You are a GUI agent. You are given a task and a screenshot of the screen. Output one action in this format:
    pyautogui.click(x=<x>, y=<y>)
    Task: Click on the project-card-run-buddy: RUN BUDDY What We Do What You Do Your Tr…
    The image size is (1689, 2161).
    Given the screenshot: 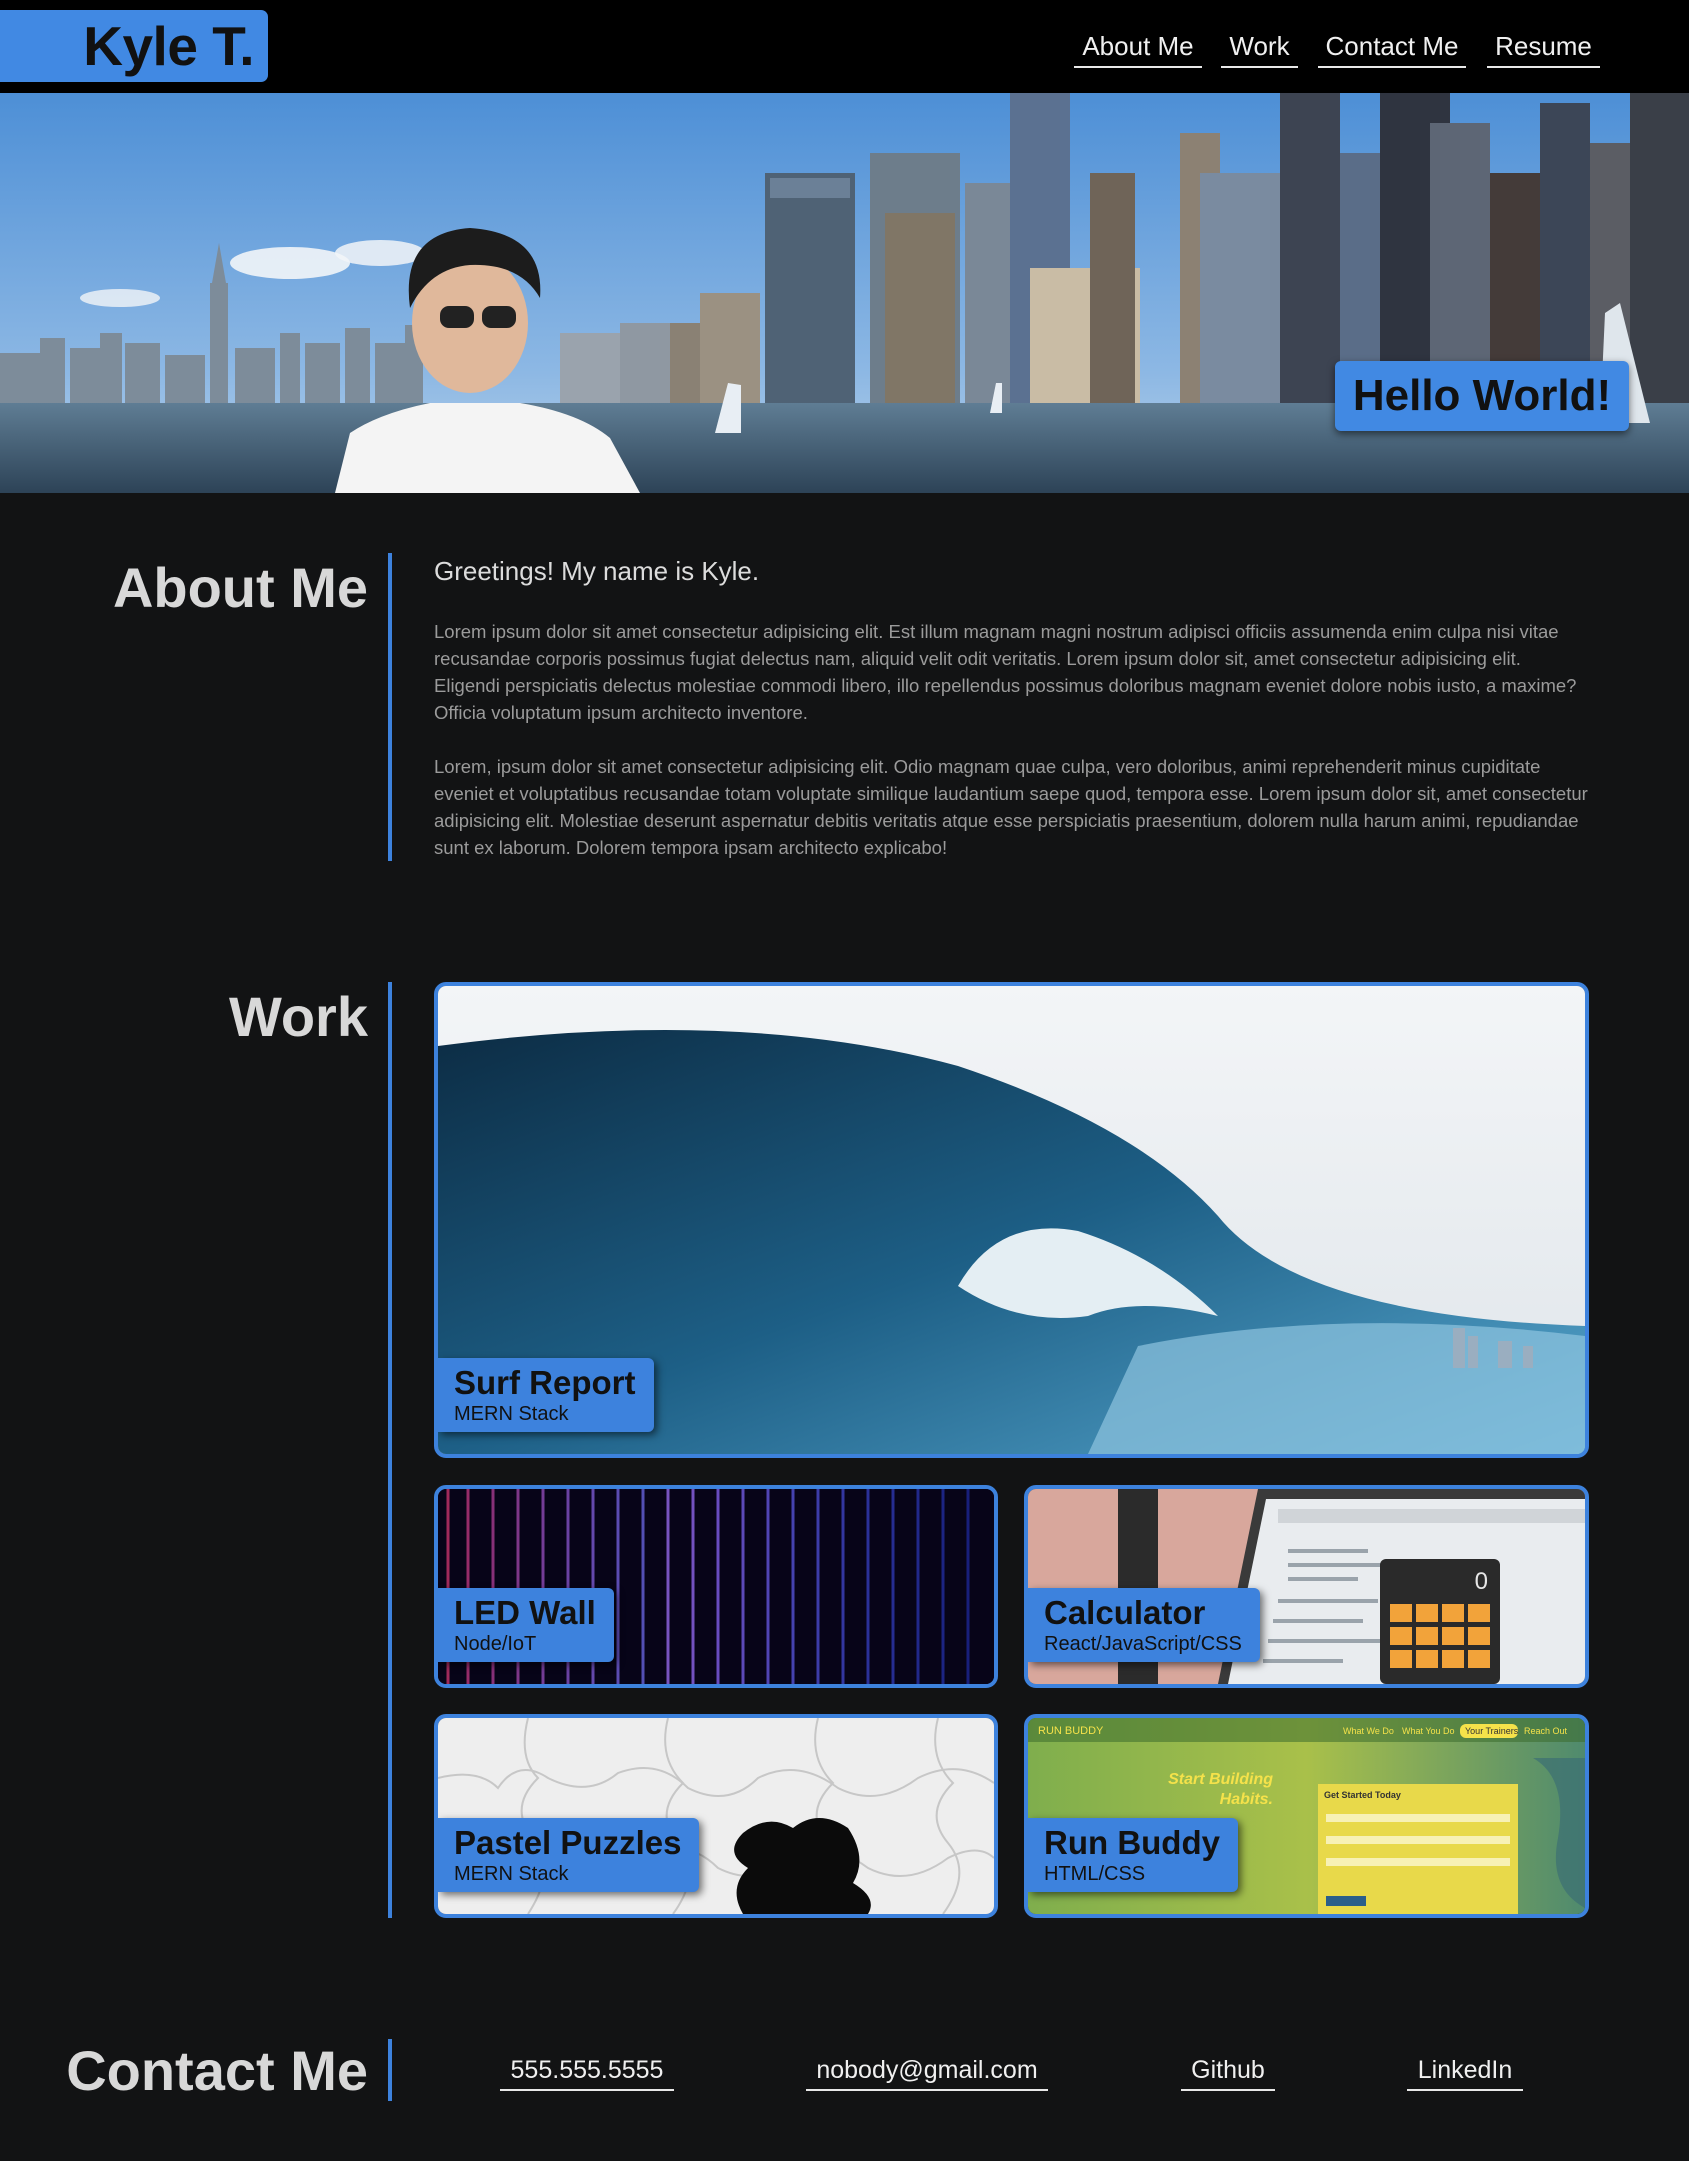 What is the action you would take?
    pyautogui.click(x=1306, y=1816)
    